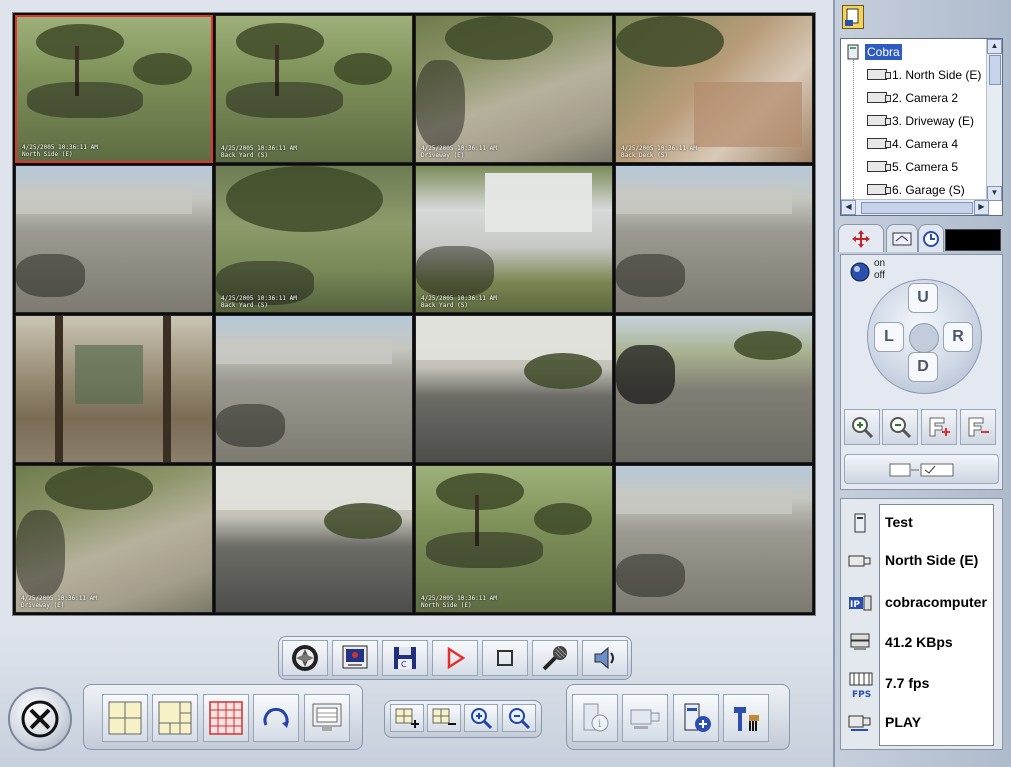  Describe the element at coordinates (920, 120) in the screenshot. I see `tree-camera-item: 3. Driveway (E)` at that location.